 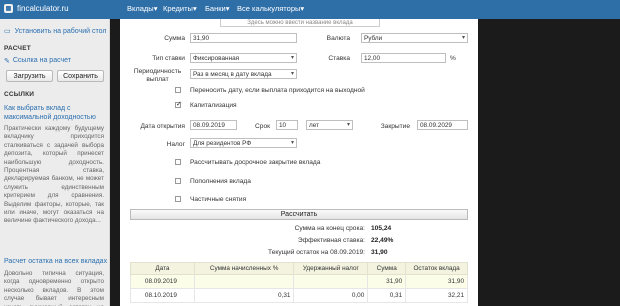 I want to click on col-sum: Сумма, so click(x=387, y=268).